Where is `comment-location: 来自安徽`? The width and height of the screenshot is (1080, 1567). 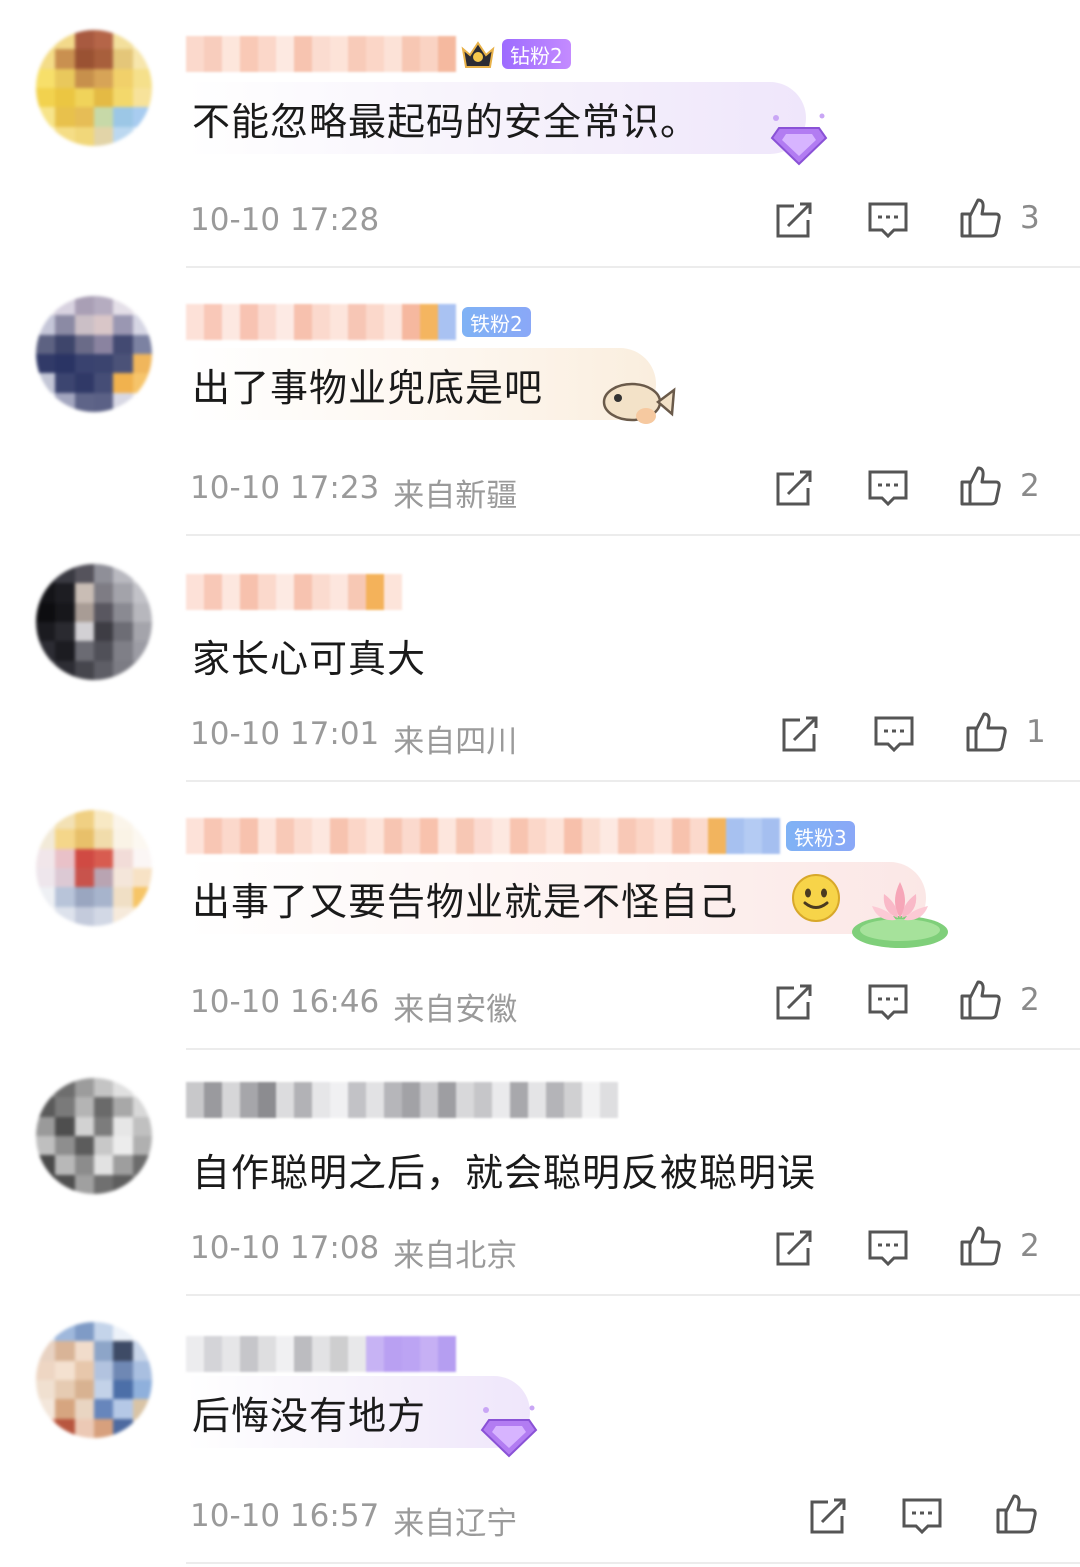
comment-location: 来自安徽 is located at coordinates (455, 1010).